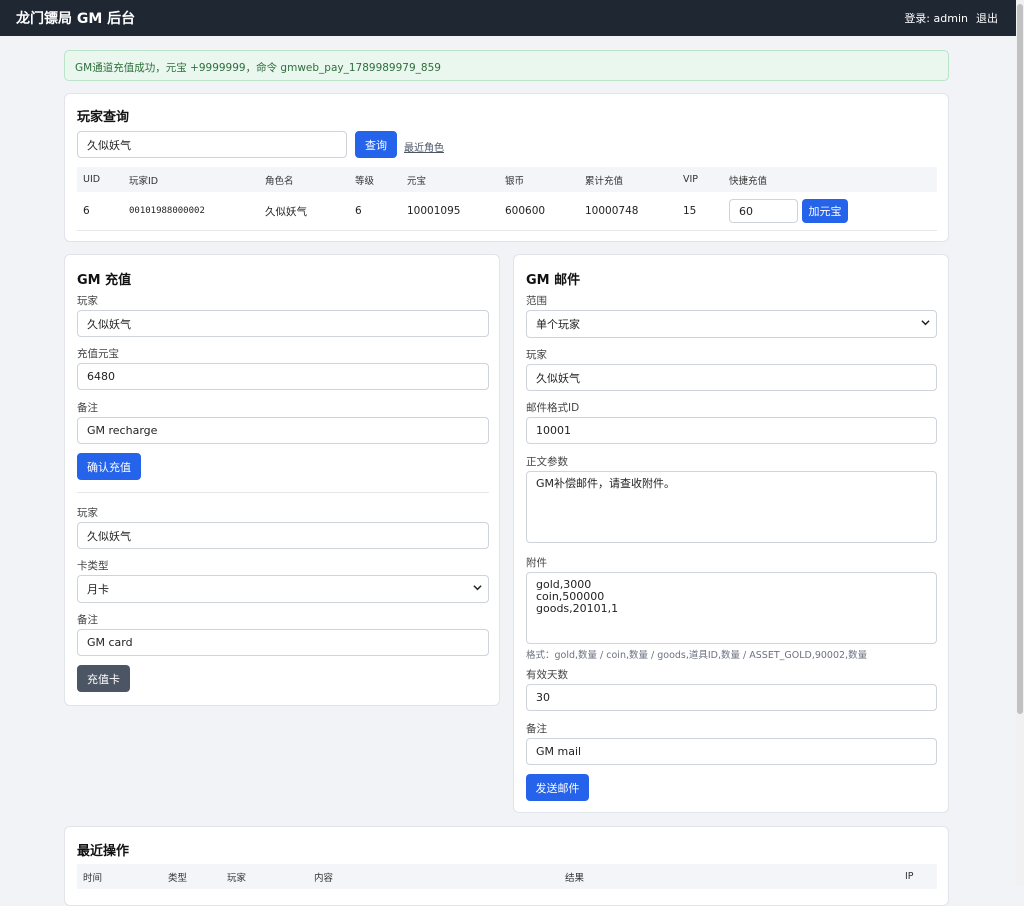 The image size is (1024, 906). I want to click on col-total-recharge: 累计充值, so click(628, 179).